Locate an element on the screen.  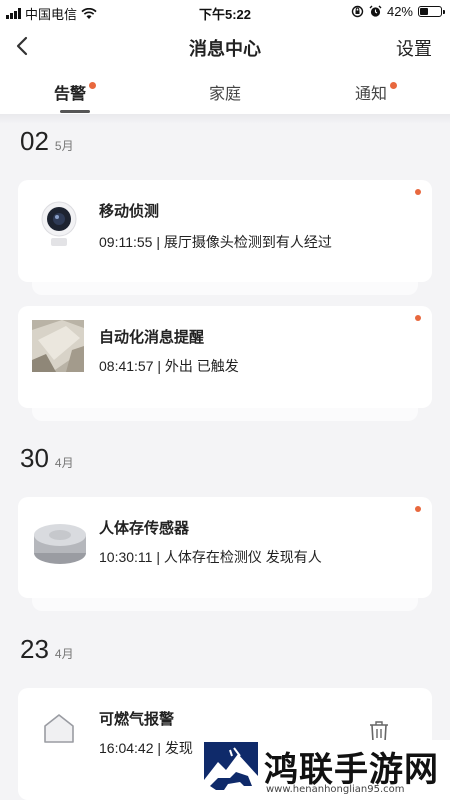
battery-icon is located at coordinates (431, 11).